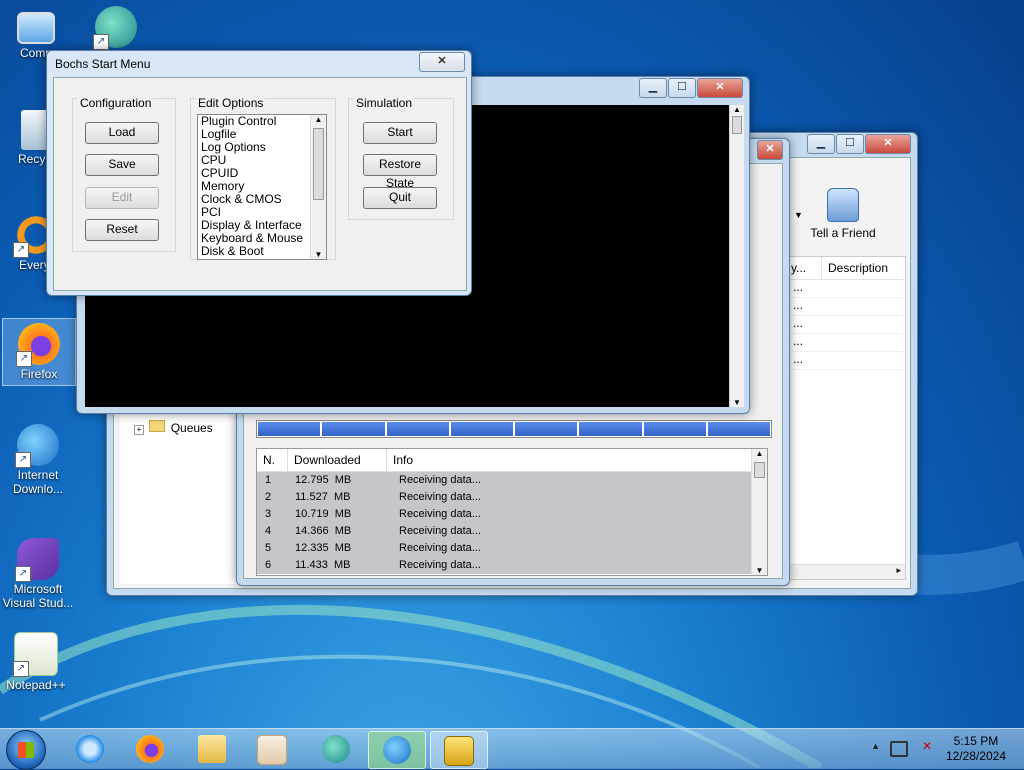 The height and width of the screenshot is (770, 1024). Describe the element at coordinates (36, 685) in the screenshot. I see `desktop-icon-label: Notepad++` at that location.